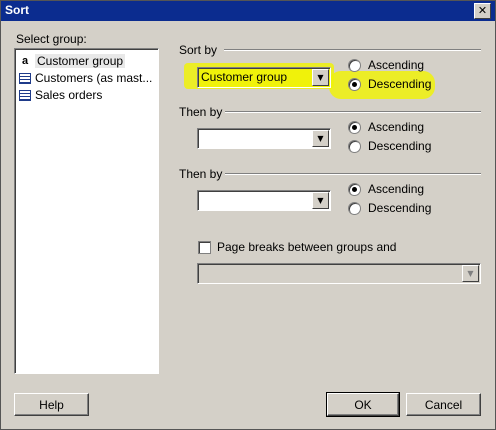 The width and height of the screenshot is (496, 430). I want to click on then-by-1-descending-radio: Descending, so click(389, 146).